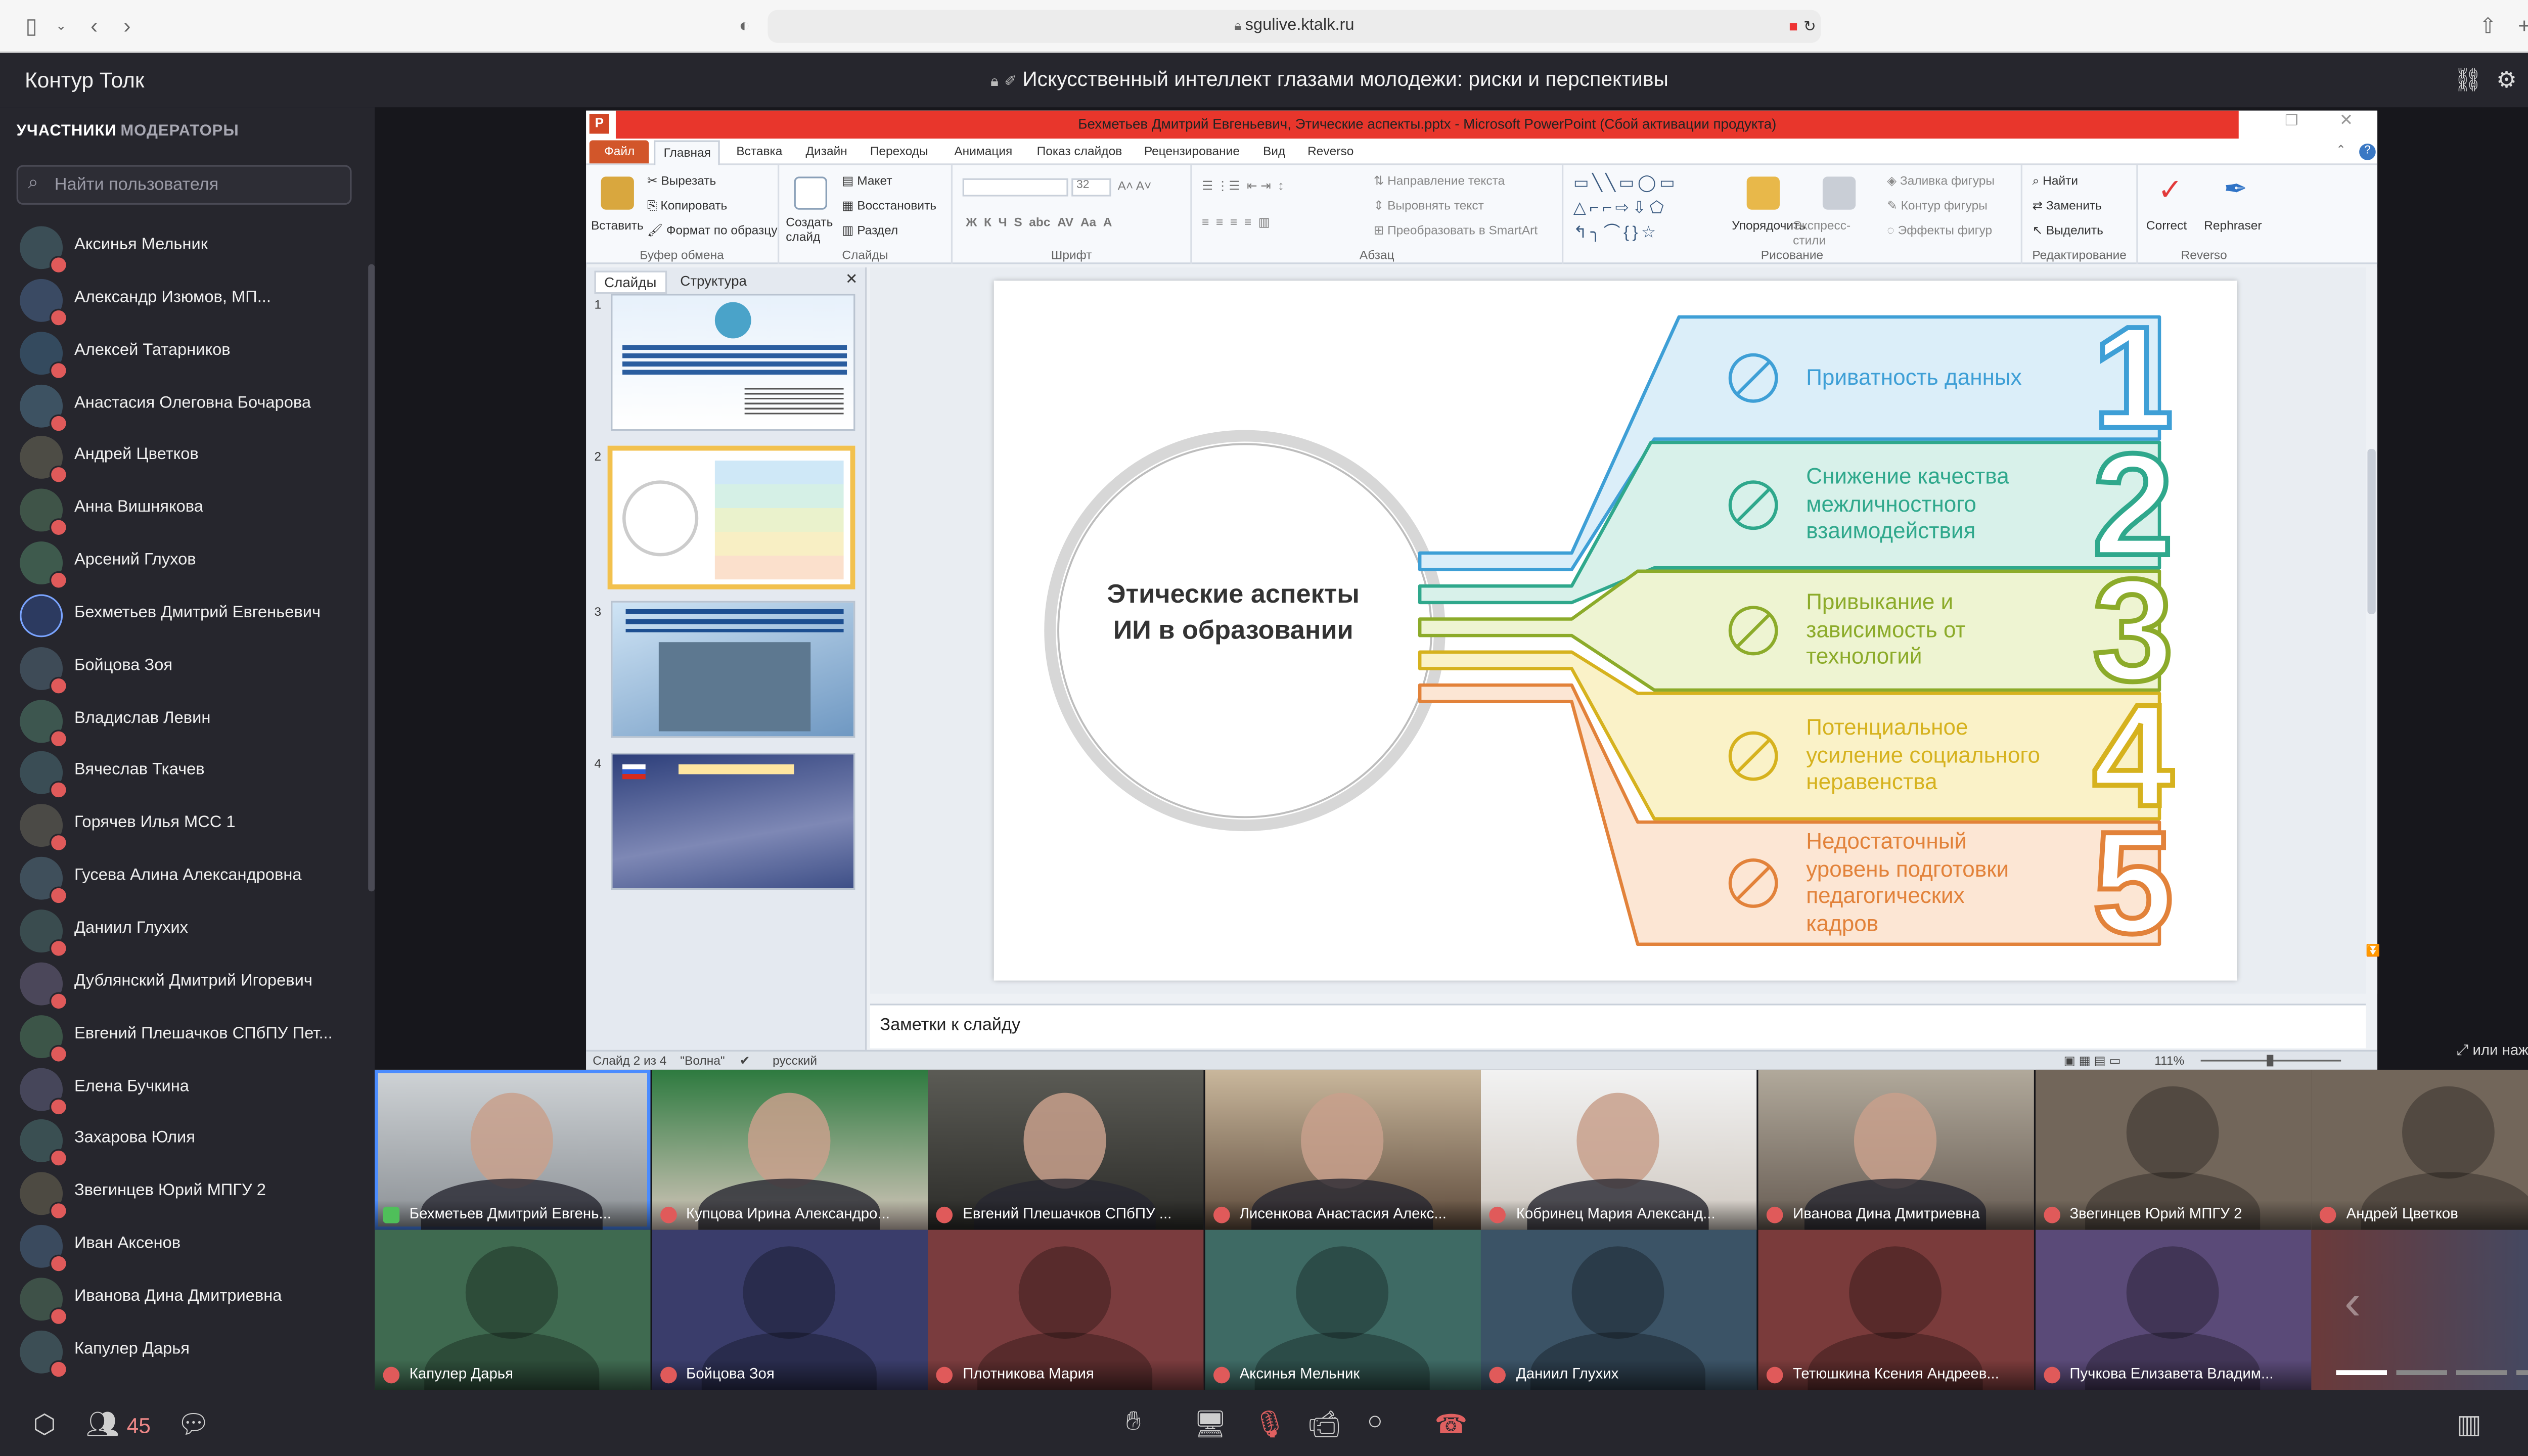  What do you see at coordinates (2368, 152) in the screenshot?
I see `help-icon: ?` at bounding box center [2368, 152].